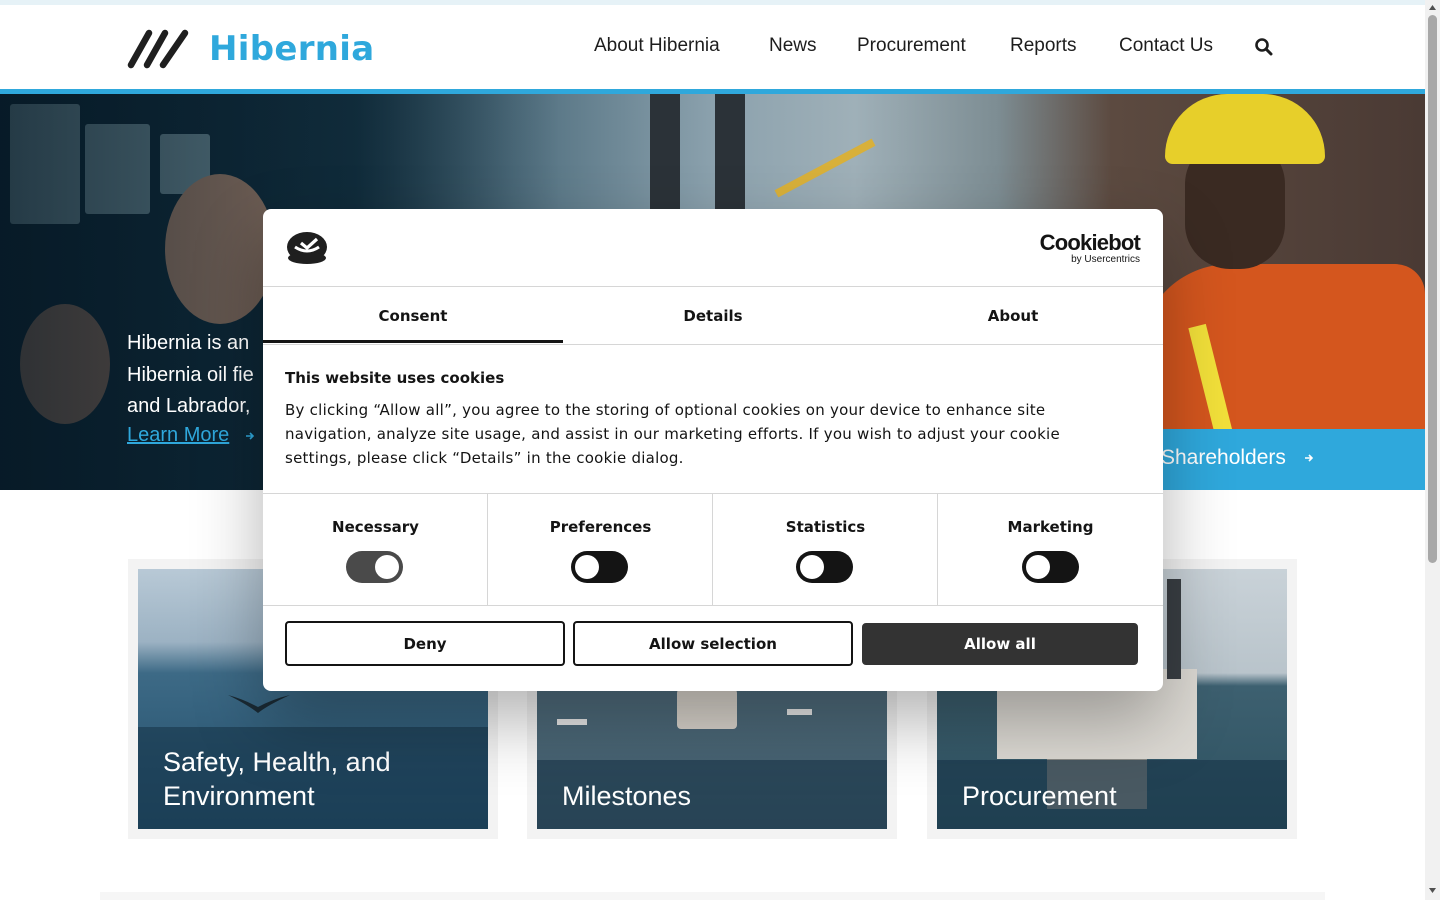 This screenshot has width=1440, height=900. What do you see at coordinates (1043, 46) in the screenshot?
I see `nav-reports: Reports` at bounding box center [1043, 46].